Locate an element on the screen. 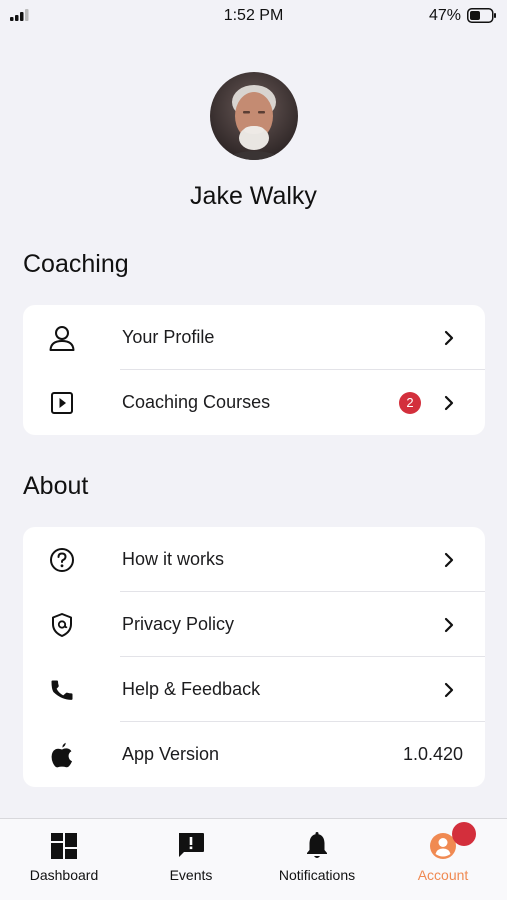 The width and height of the screenshot is (507, 900). battery-icon is located at coordinates (481, 15).